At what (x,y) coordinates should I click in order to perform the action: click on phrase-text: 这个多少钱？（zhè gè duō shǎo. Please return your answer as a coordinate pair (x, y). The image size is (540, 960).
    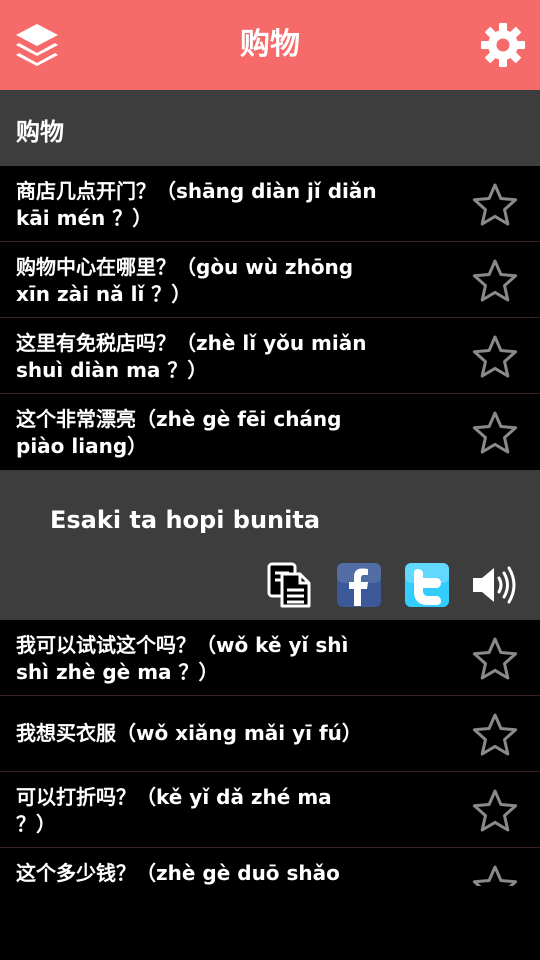
    Looking at the image, I should click on (216, 873).